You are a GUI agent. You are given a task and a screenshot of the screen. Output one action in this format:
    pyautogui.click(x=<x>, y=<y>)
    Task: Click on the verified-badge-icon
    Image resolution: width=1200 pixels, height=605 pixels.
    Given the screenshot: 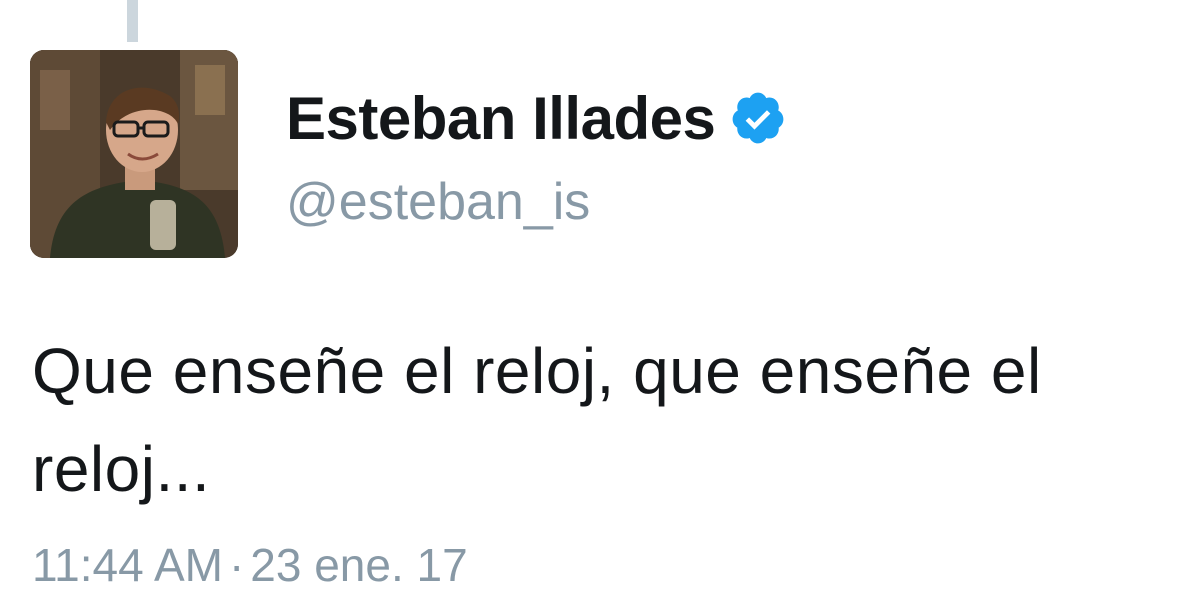 What is the action you would take?
    pyautogui.click(x=758, y=118)
    